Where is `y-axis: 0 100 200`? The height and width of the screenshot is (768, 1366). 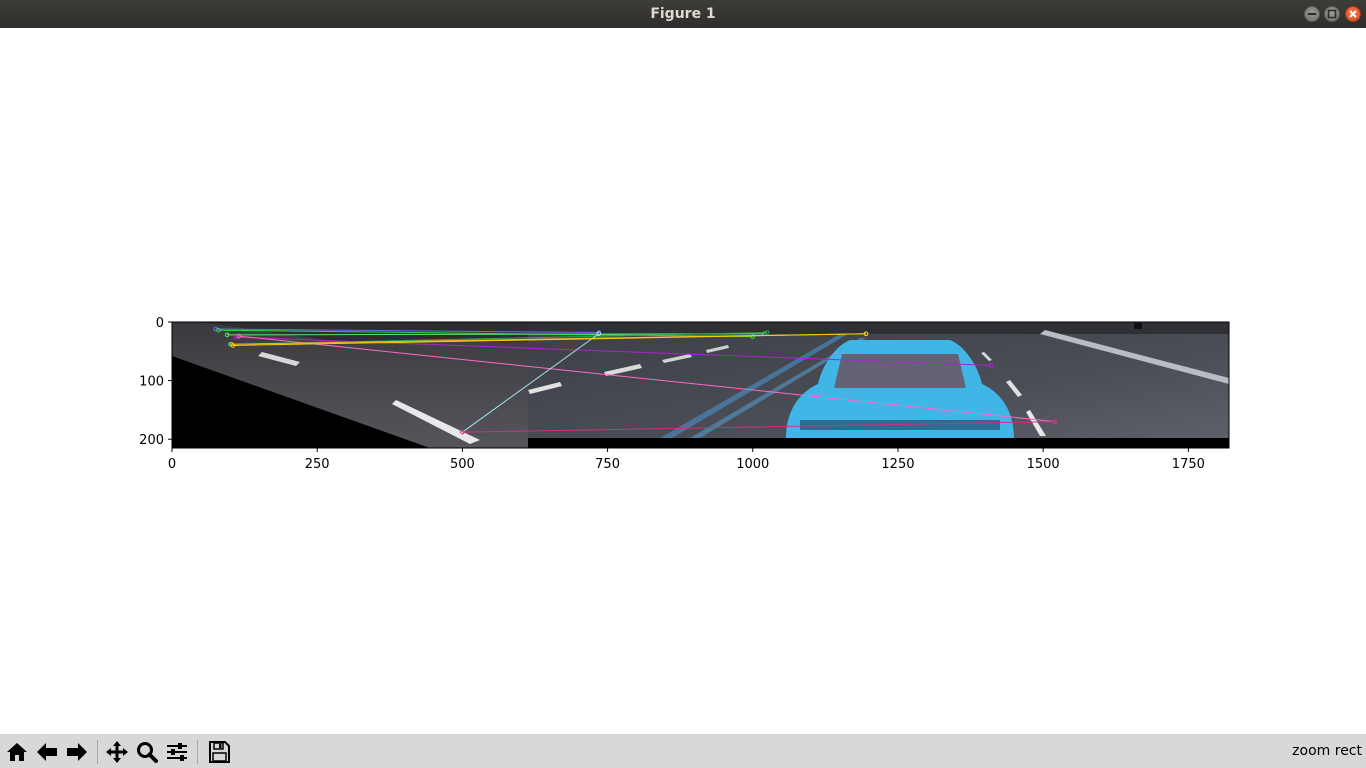 y-axis: 0 100 200 is located at coordinates (155, 382).